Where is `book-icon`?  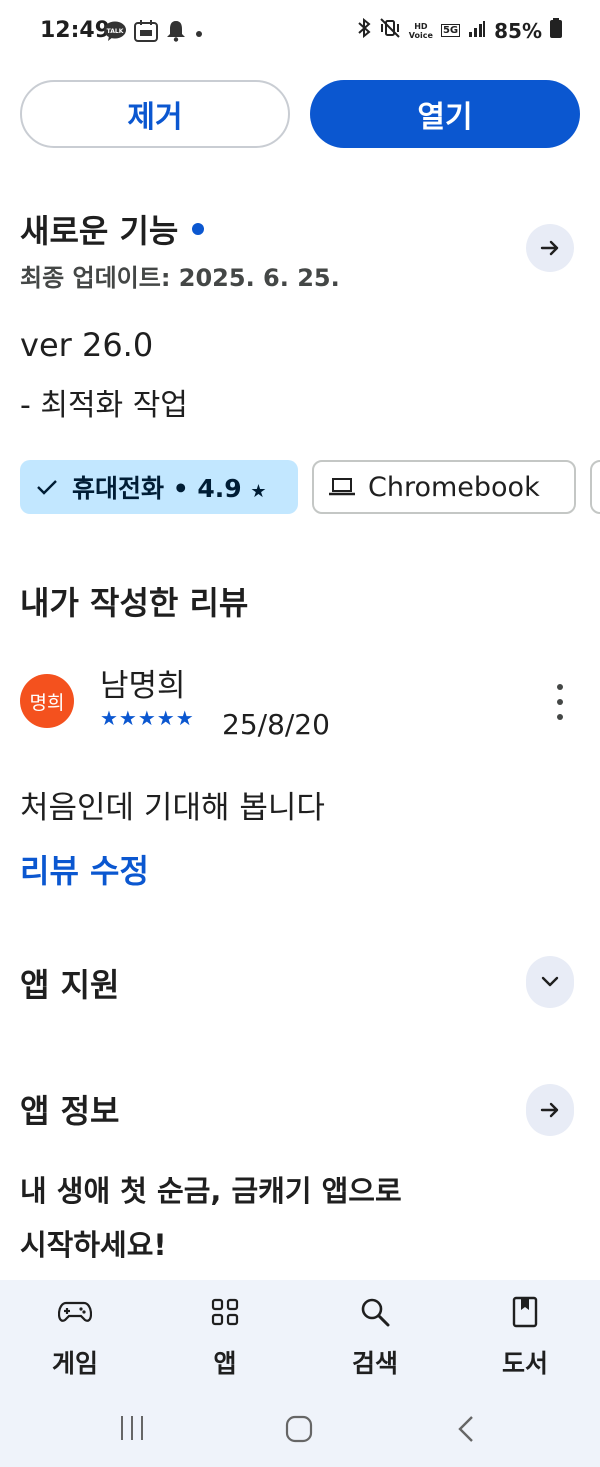
book-icon is located at coordinates (525, 1312).